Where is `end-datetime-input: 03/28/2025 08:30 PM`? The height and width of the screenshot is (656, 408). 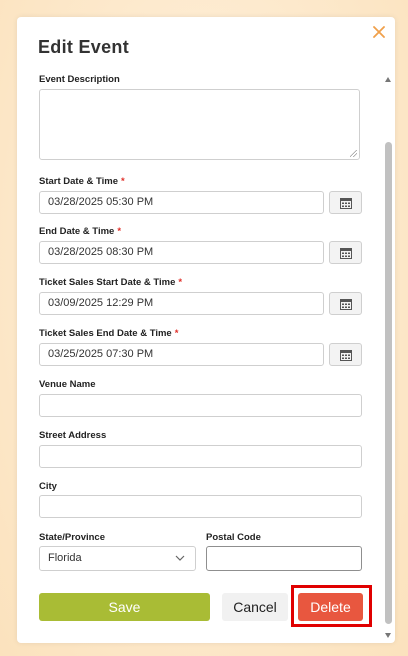 end-datetime-input: 03/28/2025 08:30 PM is located at coordinates (181, 252).